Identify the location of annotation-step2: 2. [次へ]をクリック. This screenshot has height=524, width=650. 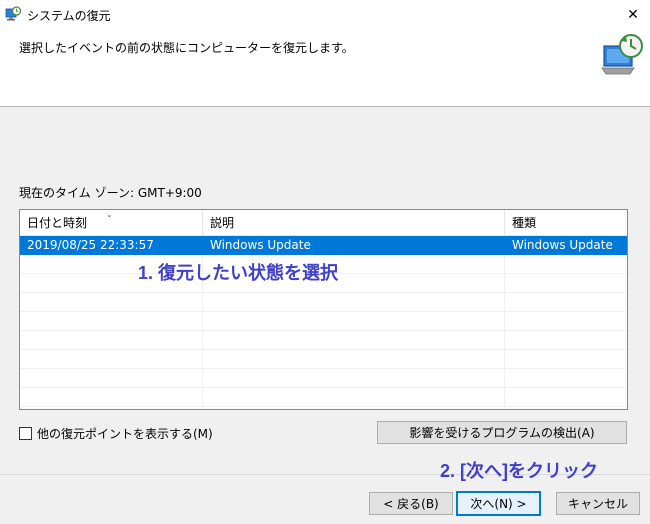
(519, 471).